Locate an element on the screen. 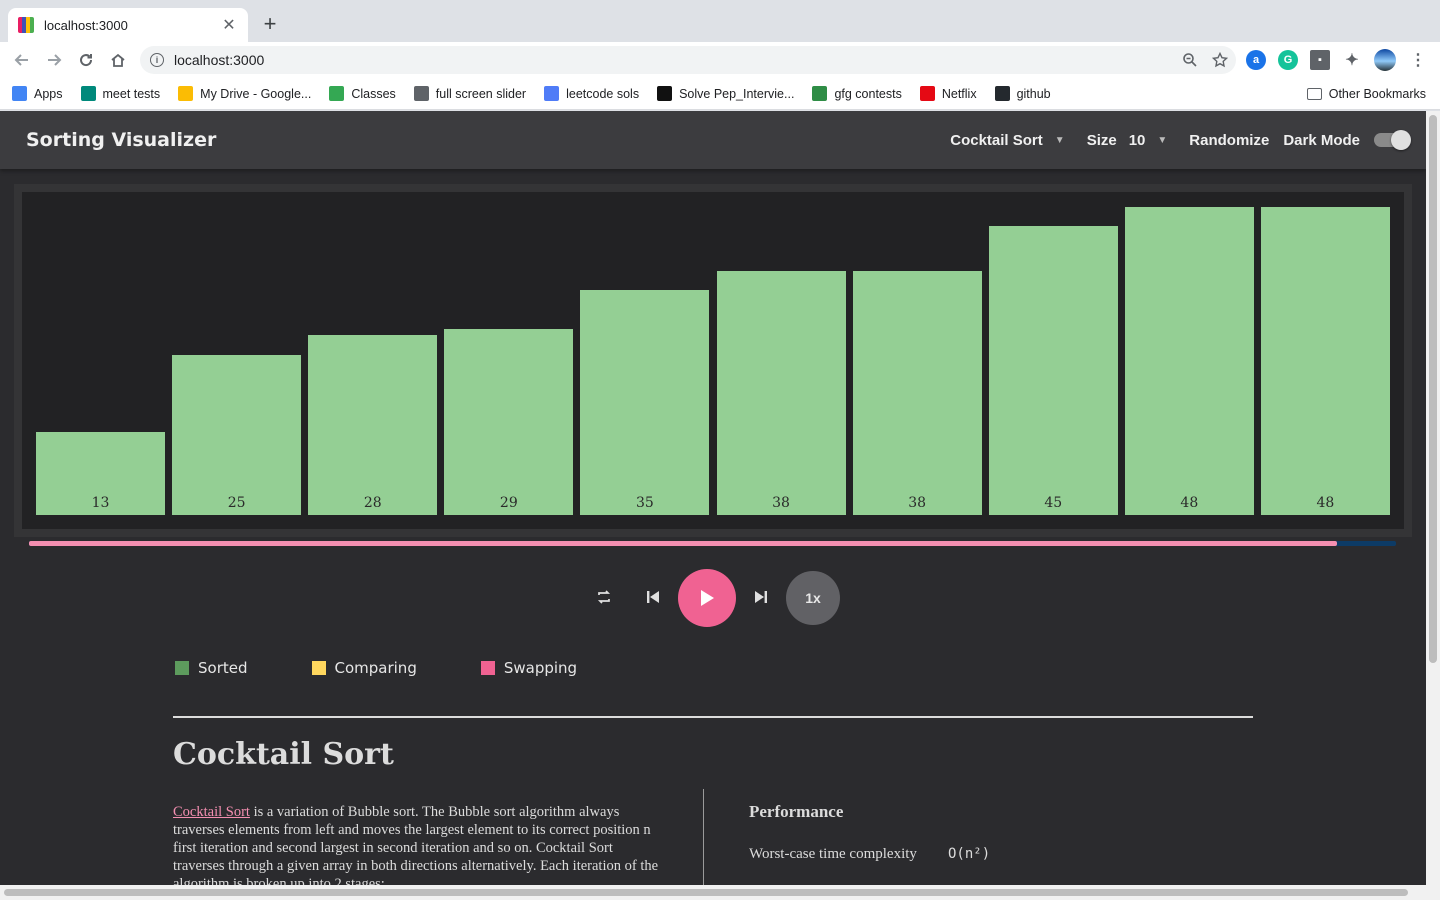 The image size is (1440, 900). bookmark-item: full screen slider is located at coordinates (470, 93).